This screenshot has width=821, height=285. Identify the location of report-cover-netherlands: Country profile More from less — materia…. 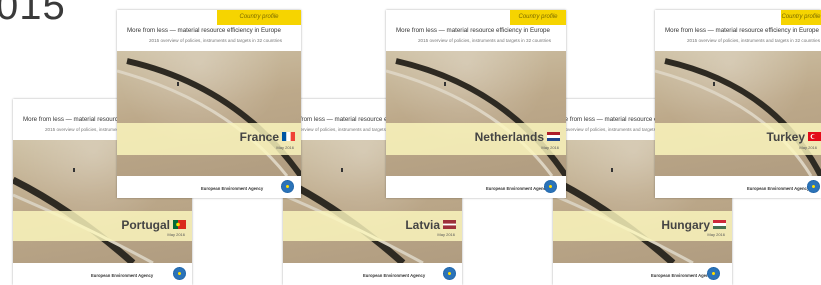
(476, 104).